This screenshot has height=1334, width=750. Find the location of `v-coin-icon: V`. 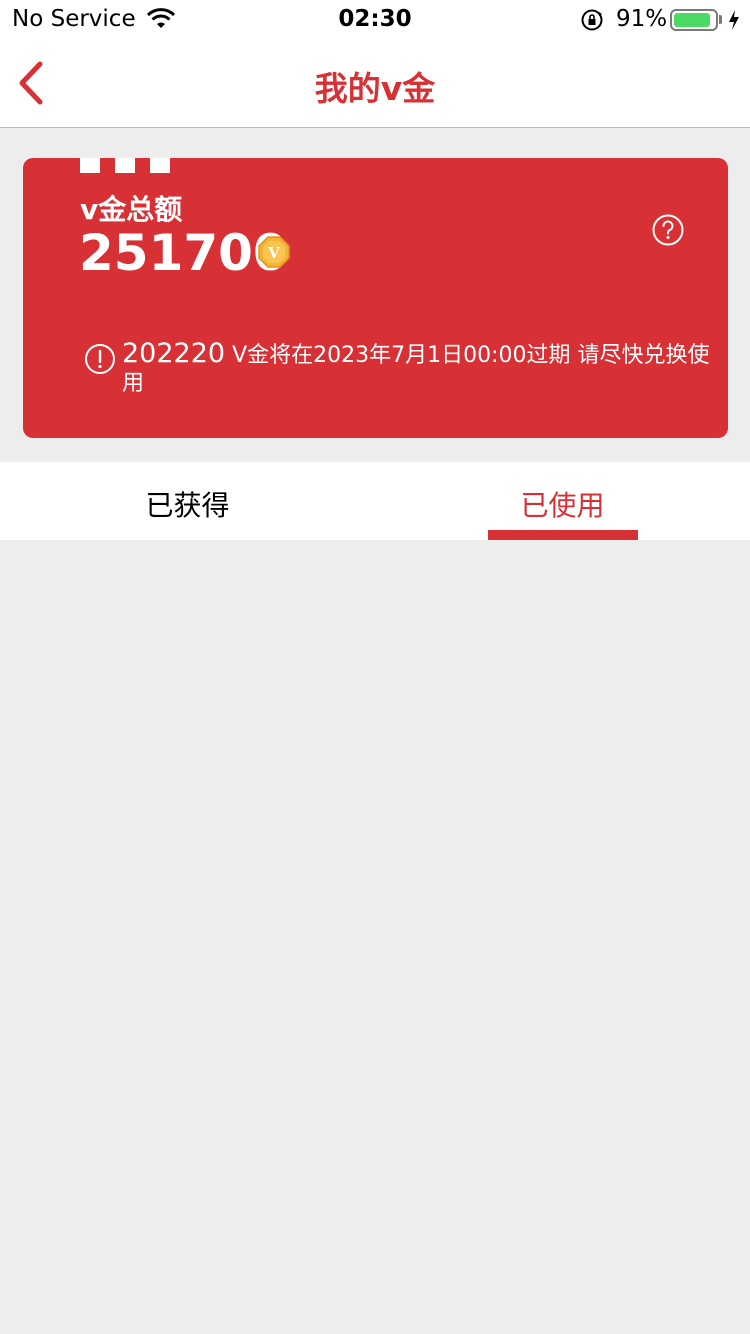

v-coin-icon: V is located at coordinates (274, 252).